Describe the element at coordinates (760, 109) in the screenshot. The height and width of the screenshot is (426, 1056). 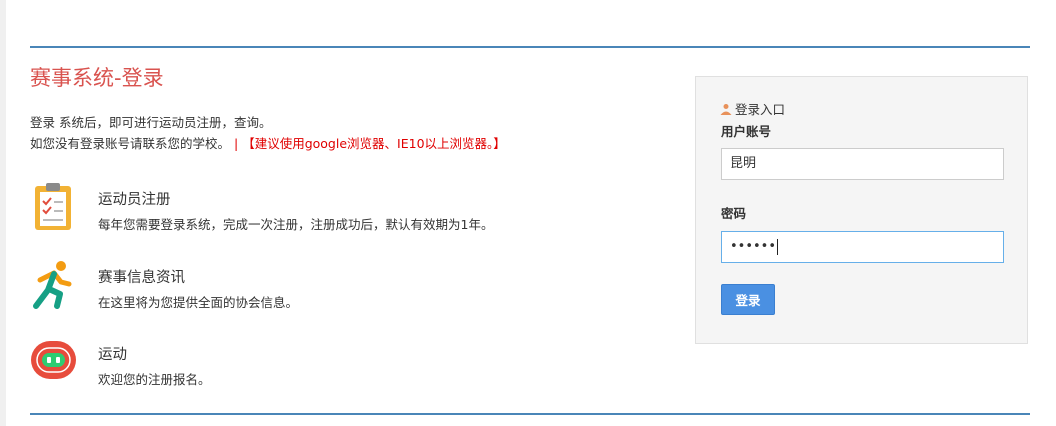
I see `login-header-label: 登录入口` at that location.